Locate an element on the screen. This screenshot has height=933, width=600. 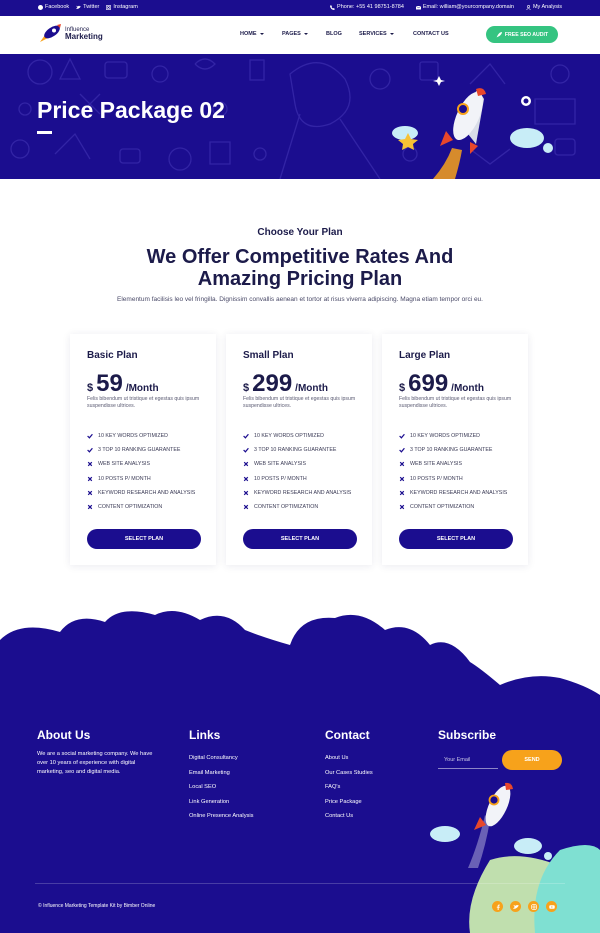
plan-feature: KEYWORD RESEARCH AND ANALYSIS is located at coordinates (453, 493).